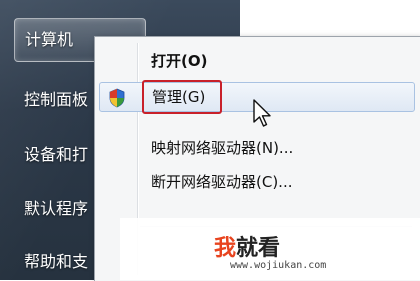 The height and width of the screenshot is (281, 420). Describe the element at coordinates (56, 261) in the screenshot. I see `start-item-label: 帮助和支` at that location.